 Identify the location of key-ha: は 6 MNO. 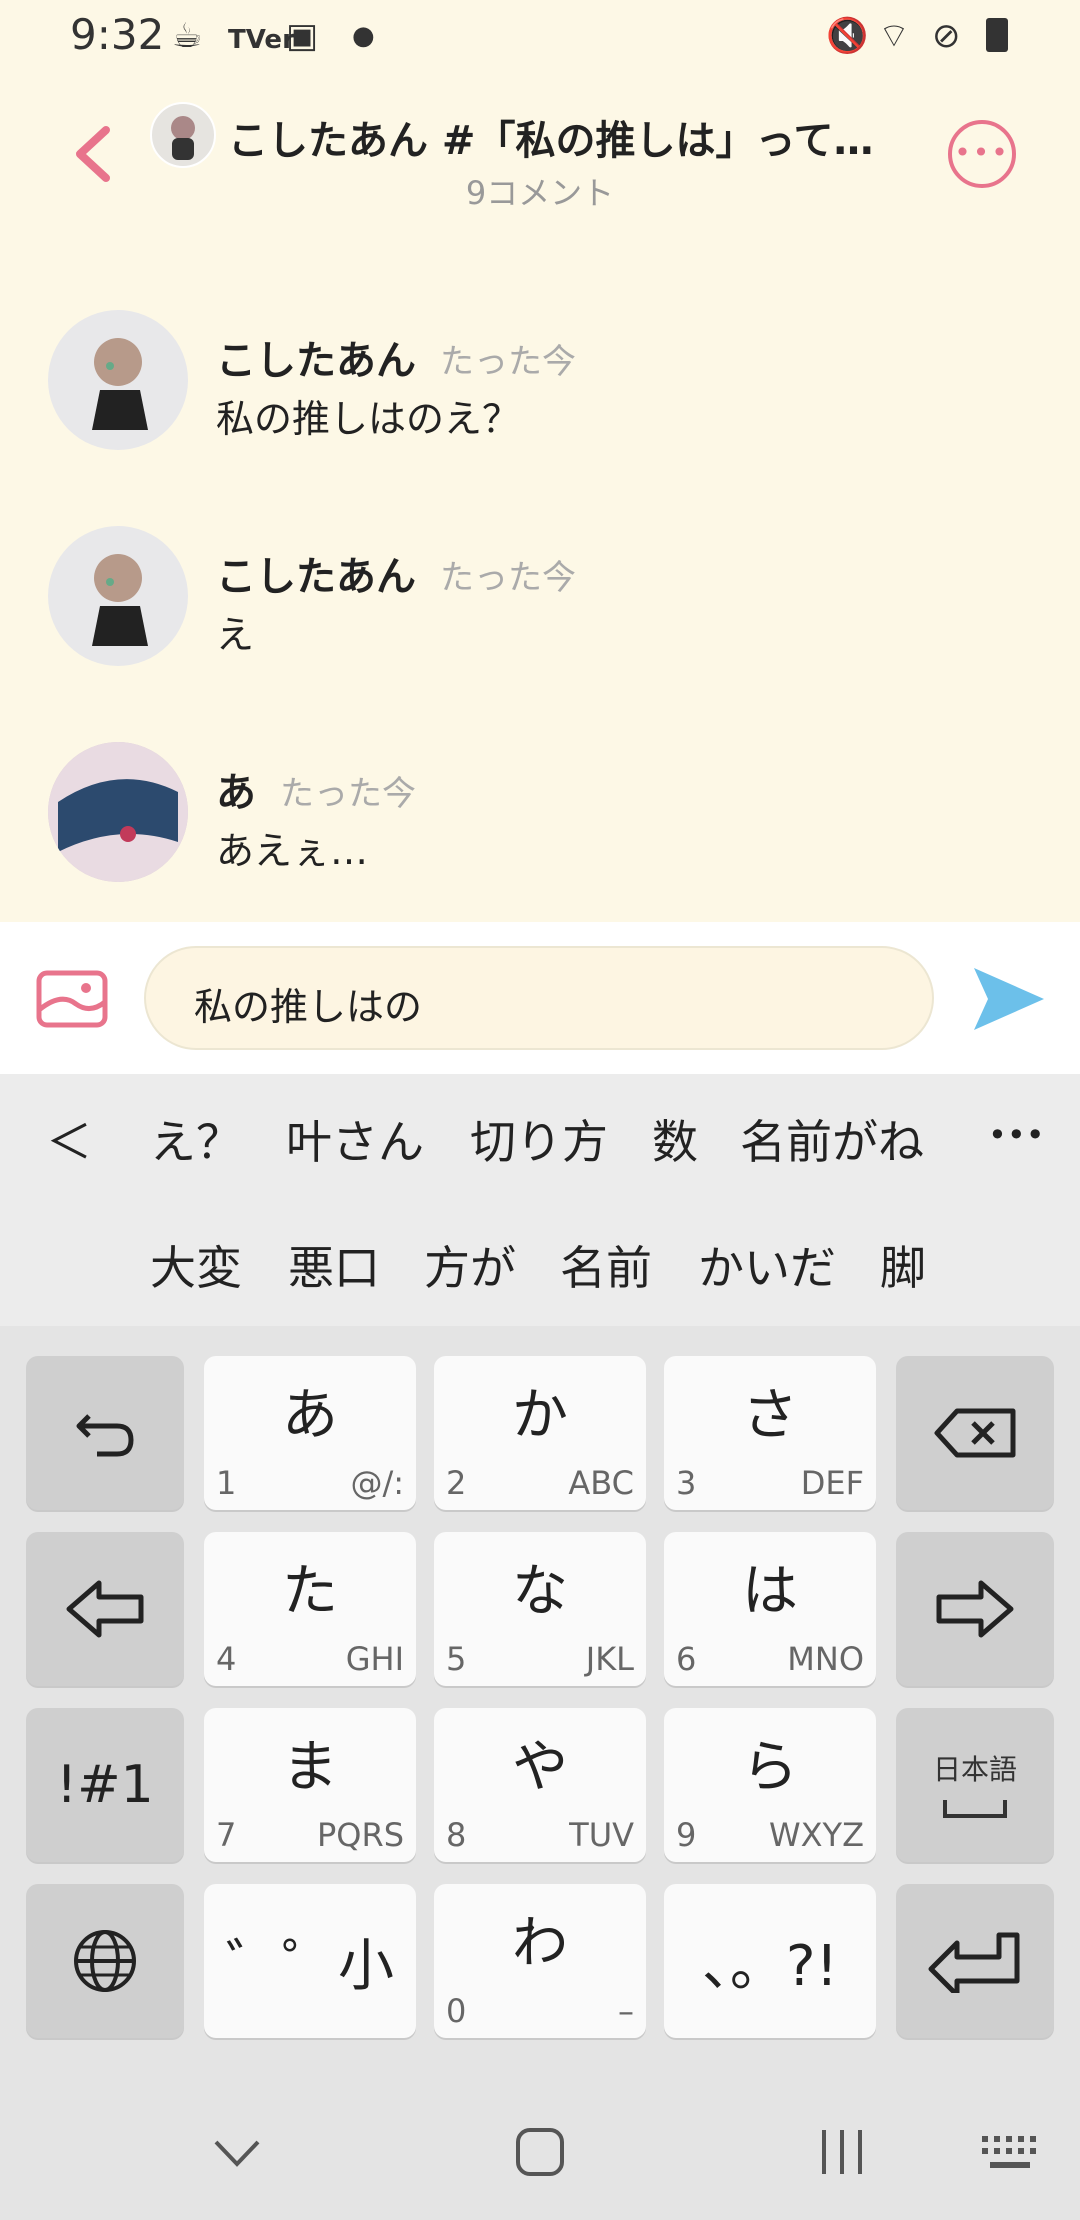
(770, 1609).